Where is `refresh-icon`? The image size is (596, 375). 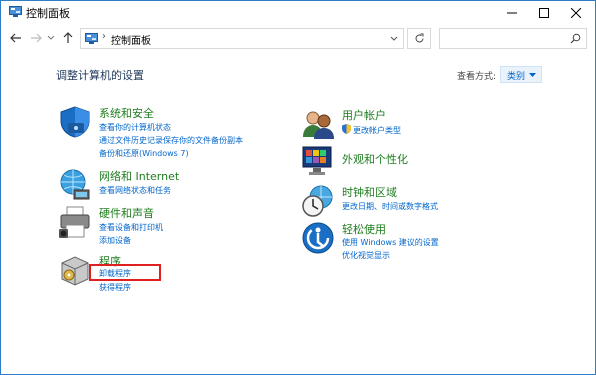 refresh-icon is located at coordinates (419, 38).